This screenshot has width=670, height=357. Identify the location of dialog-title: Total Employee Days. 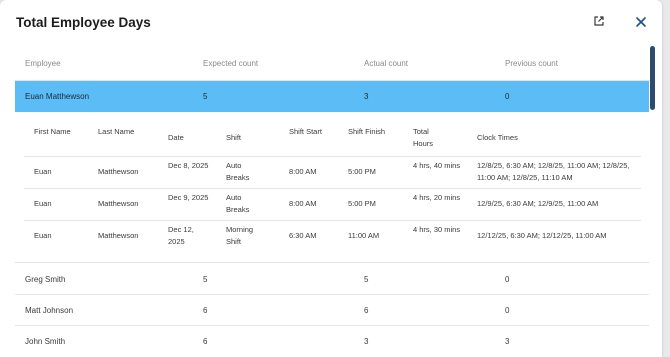
(83, 22).